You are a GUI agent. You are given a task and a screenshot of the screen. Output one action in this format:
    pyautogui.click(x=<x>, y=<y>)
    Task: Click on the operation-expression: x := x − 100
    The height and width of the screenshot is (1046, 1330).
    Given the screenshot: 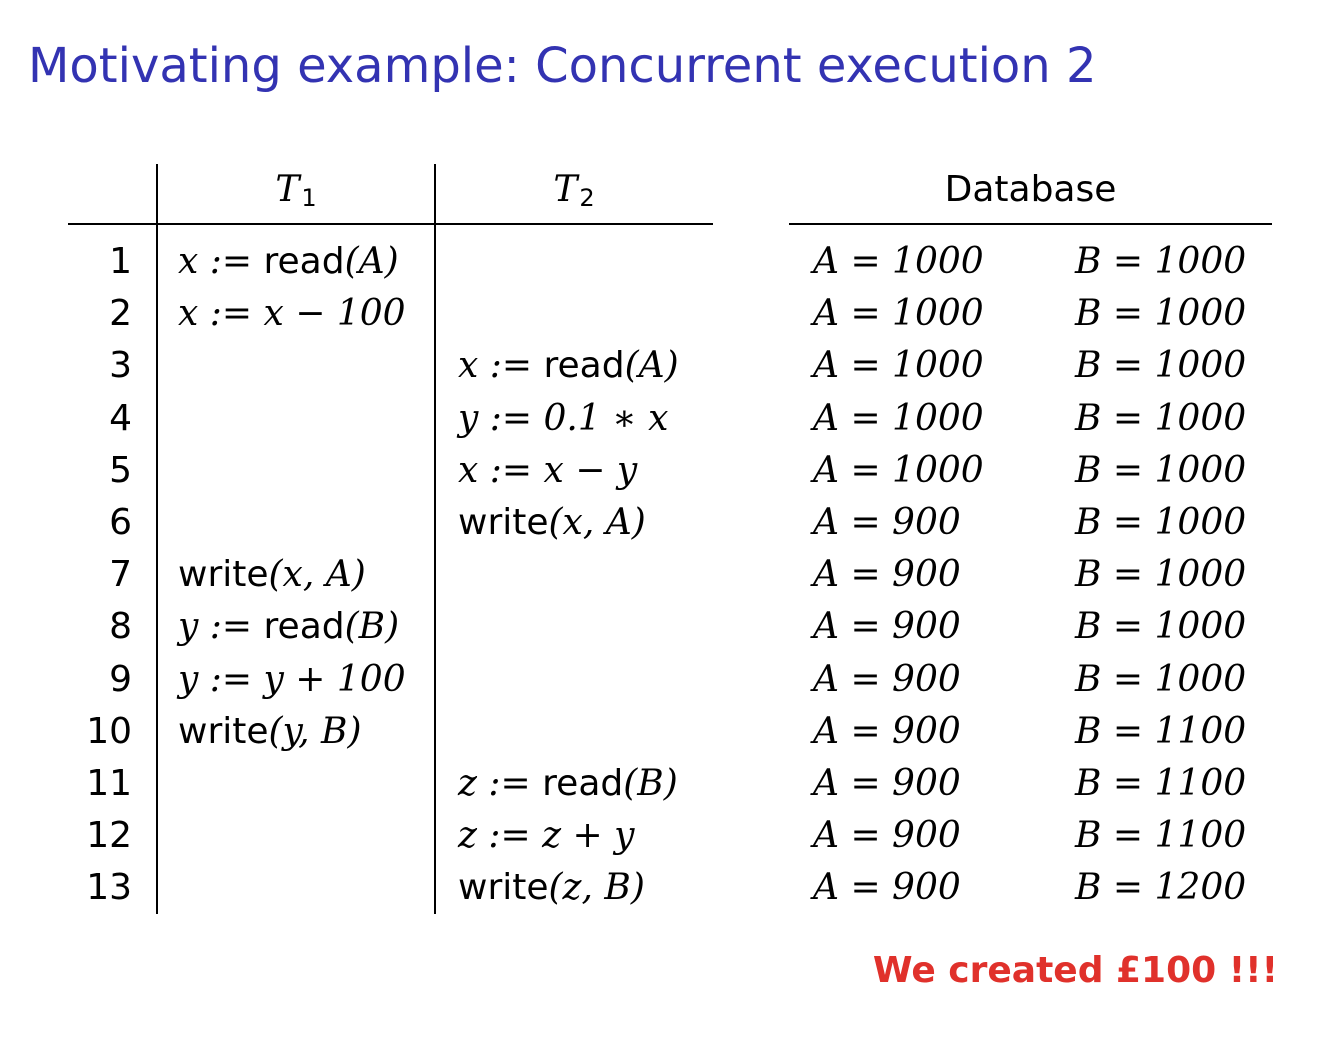 What is the action you would take?
    pyautogui.click(x=292, y=314)
    